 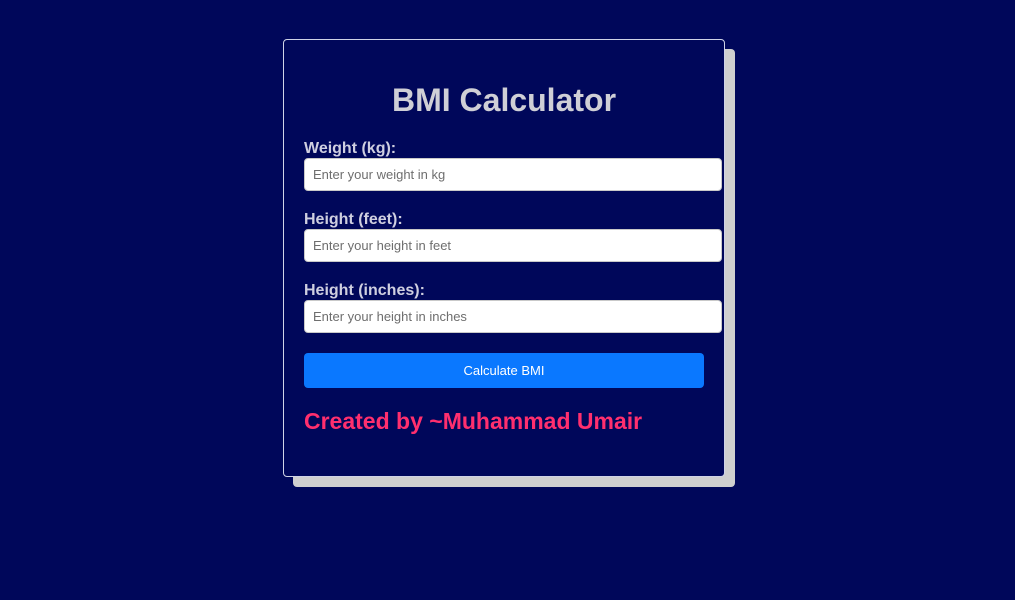 I want to click on weight-input, so click(x=513, y=174).